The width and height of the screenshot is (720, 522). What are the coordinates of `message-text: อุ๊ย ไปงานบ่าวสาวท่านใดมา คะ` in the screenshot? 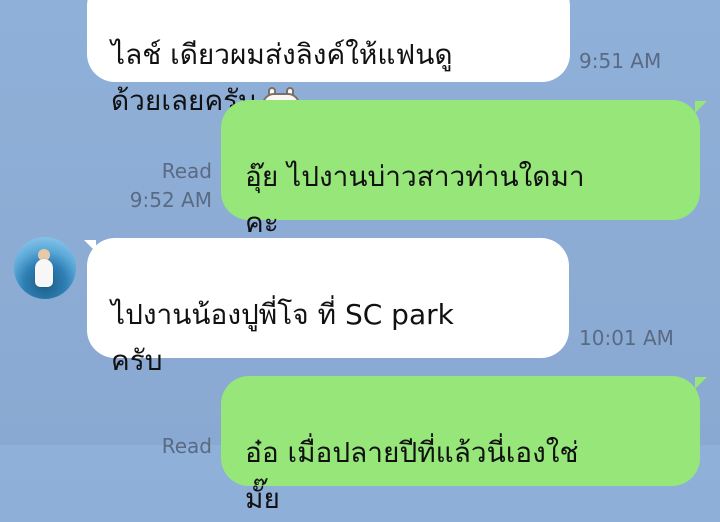 It's located at (415, 199).